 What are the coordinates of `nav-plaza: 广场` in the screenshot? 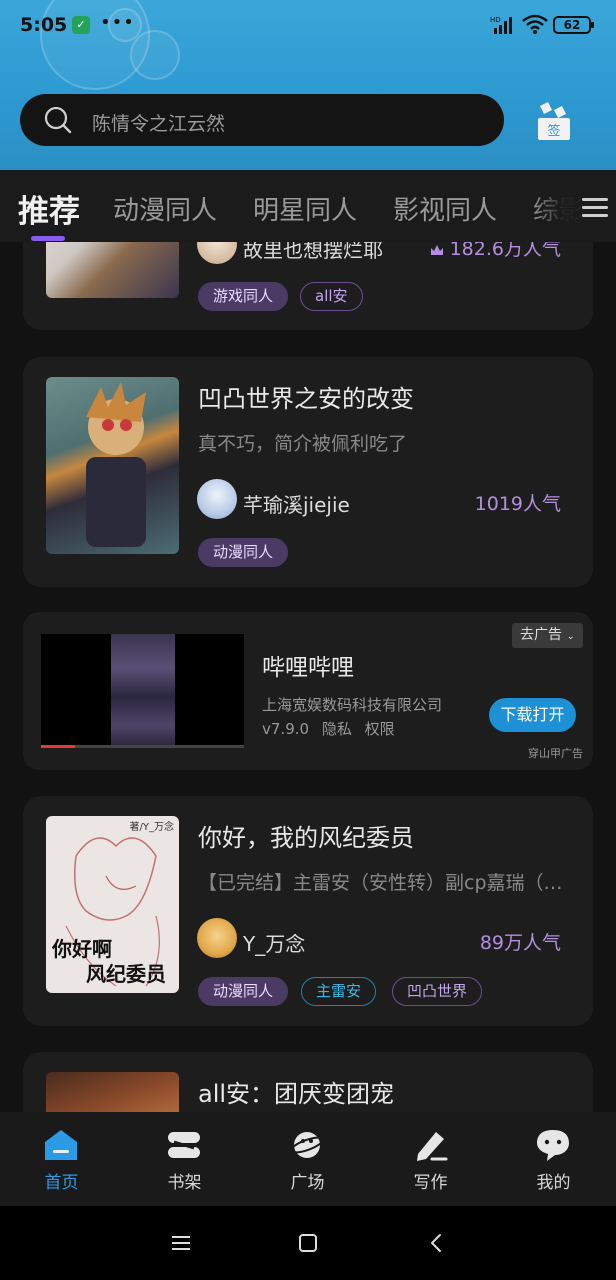 It's located at (307, 1159).